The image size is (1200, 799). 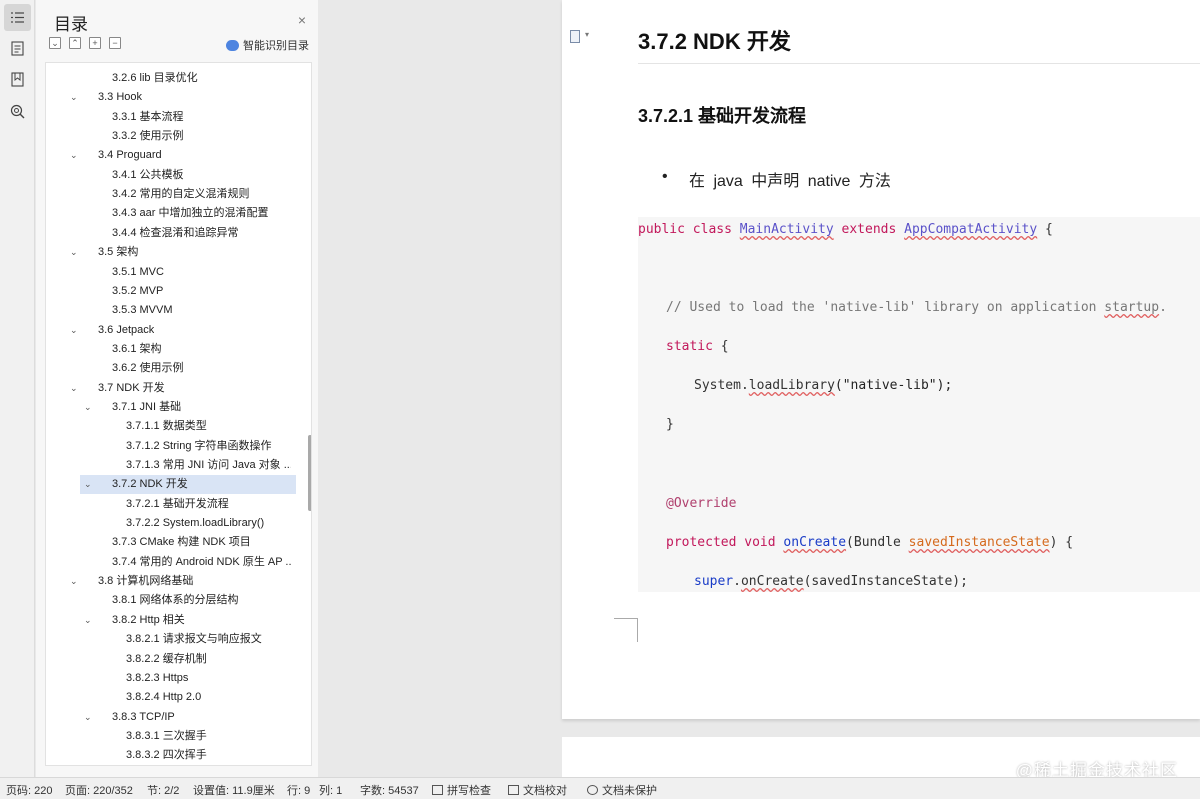 I want to click on toc-item: 3.6.1 架构, so click(x=171, y=349).